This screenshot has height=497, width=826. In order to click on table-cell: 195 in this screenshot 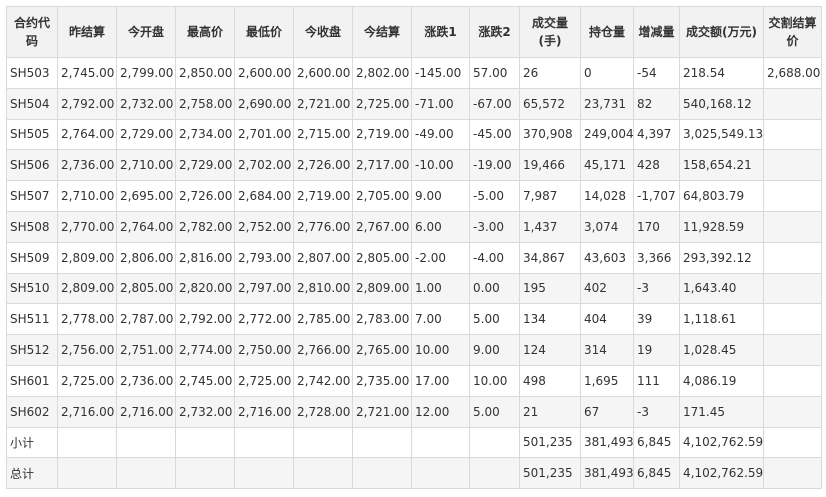, I will do `click(550, 288)`.